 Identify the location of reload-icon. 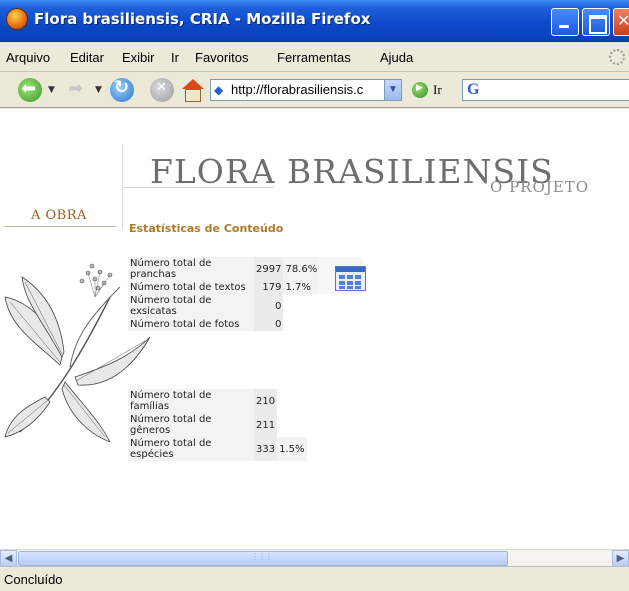
(122, 89).